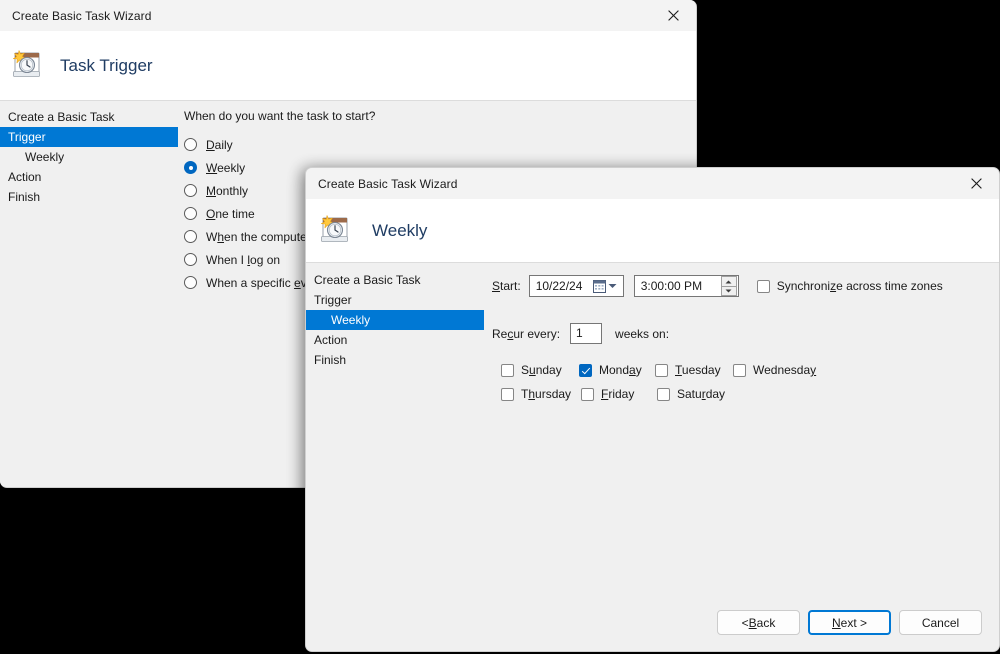 The height and width of the screenshot is (654, 1000). What do you see at coordinates (728, 281) in the screenshot?
I see `spinner-up-icon` at bounding box center [728, 281].